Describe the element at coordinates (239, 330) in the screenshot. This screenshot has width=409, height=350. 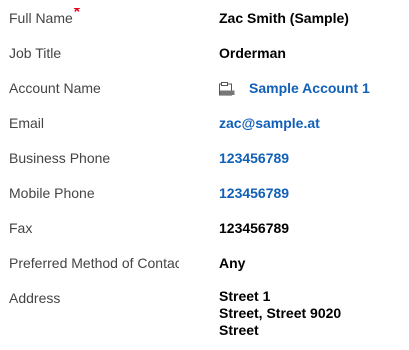
I see `address-line-3: Street` at that location.